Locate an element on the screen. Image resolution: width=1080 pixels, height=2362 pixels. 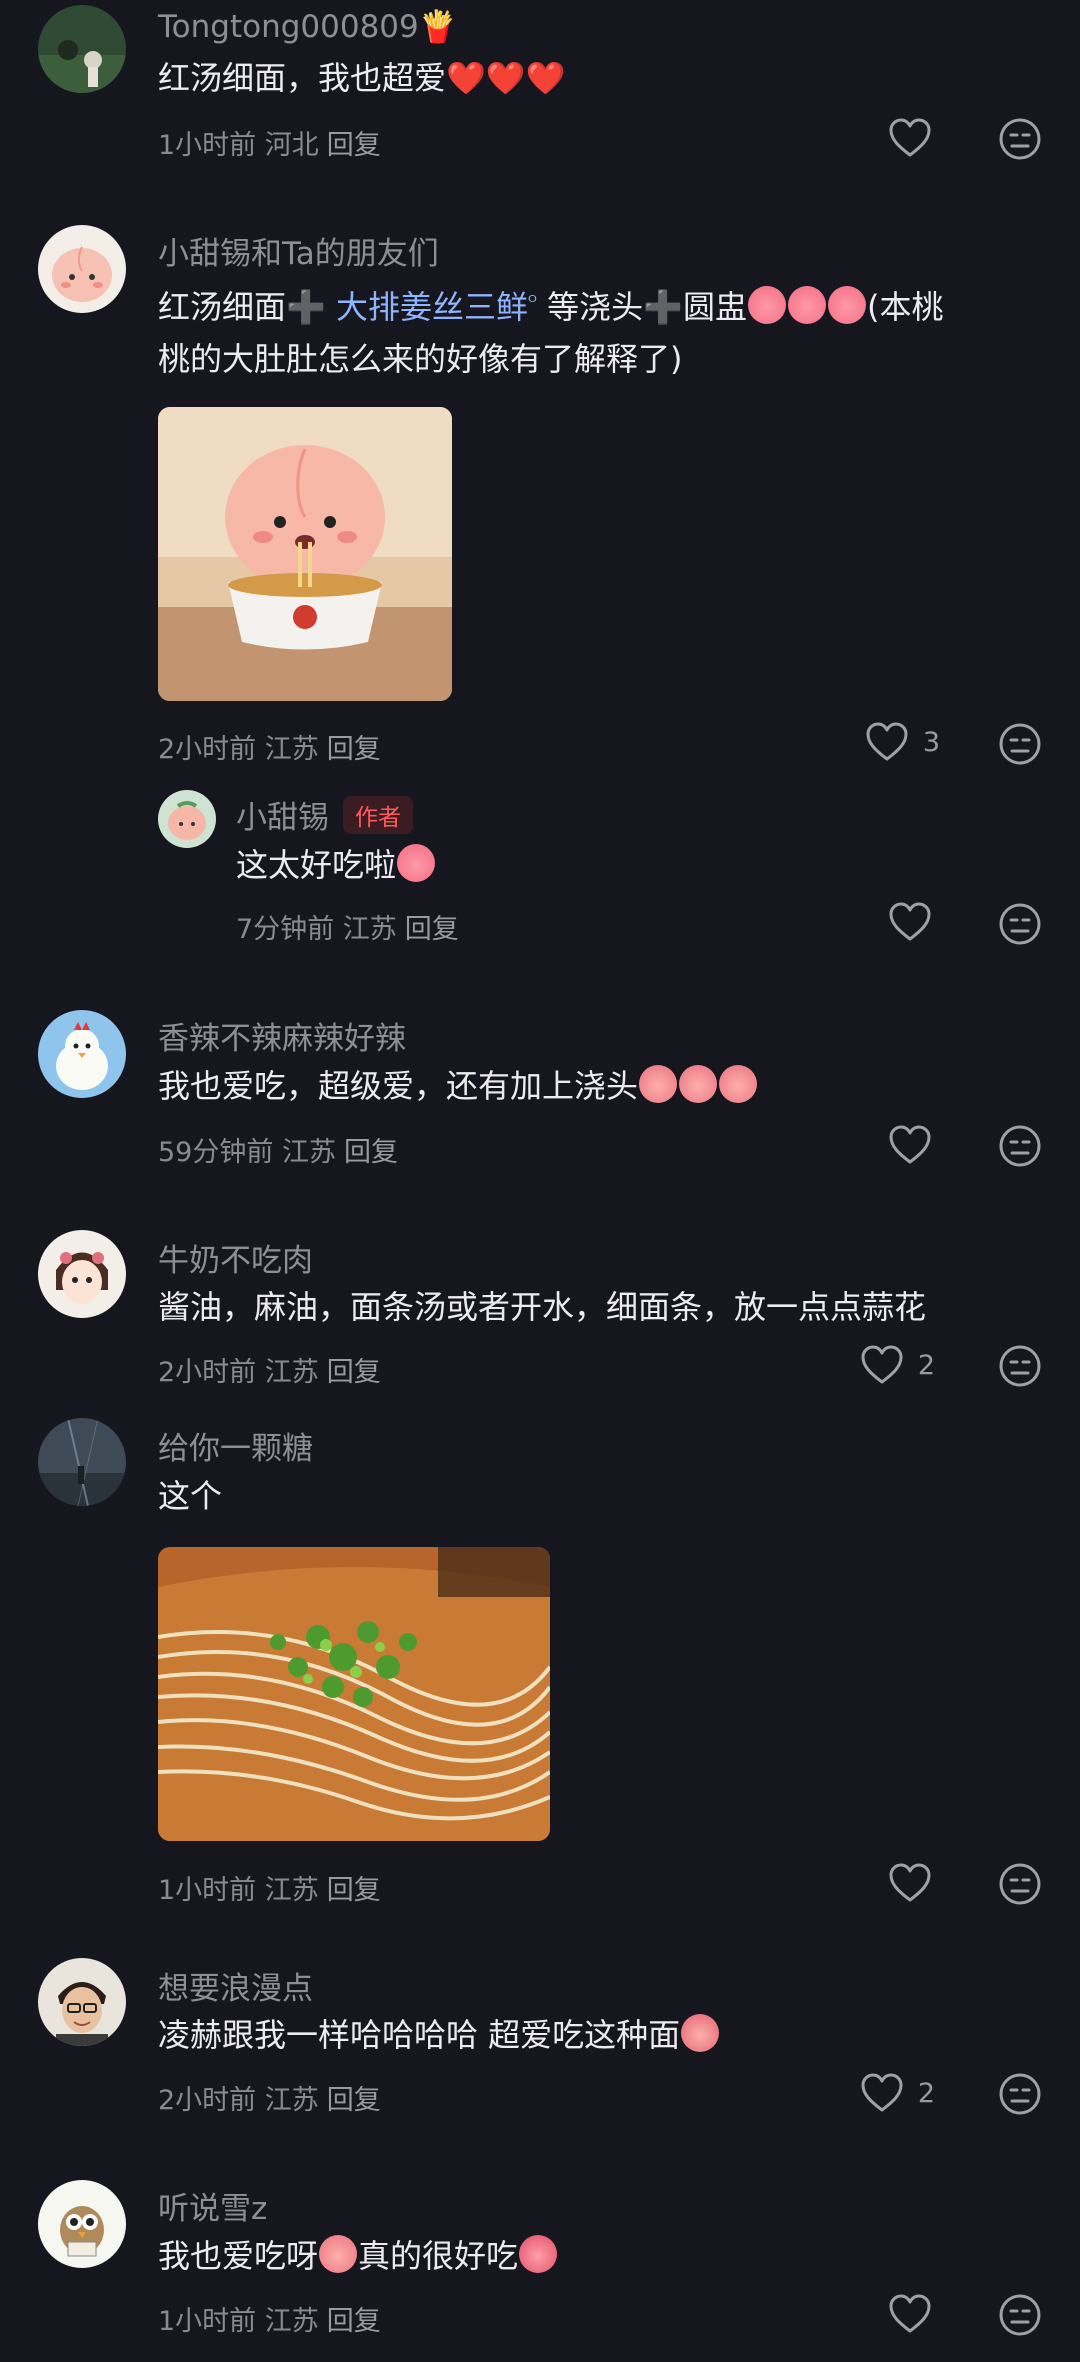
comment-username: 小甜锡和Ta的朋友们 is located at coordinates (298, 250).